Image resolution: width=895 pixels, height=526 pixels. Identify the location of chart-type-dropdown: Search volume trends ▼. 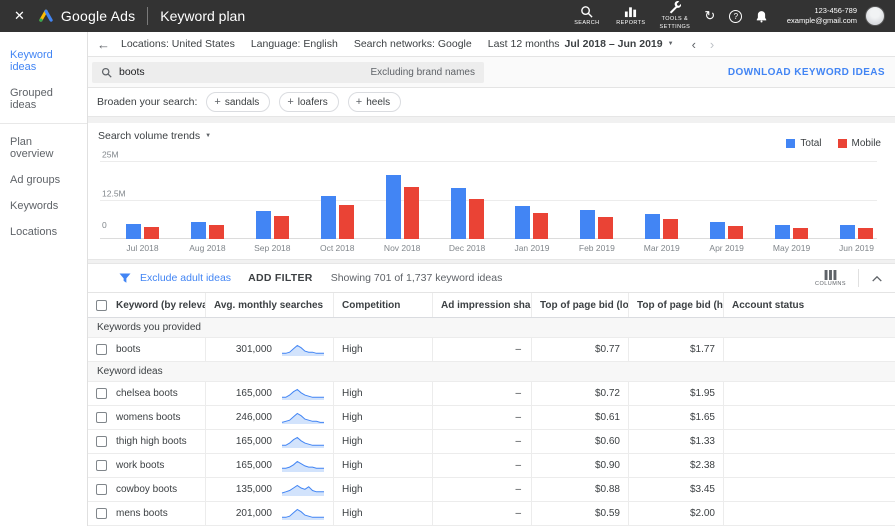
(154, 136).